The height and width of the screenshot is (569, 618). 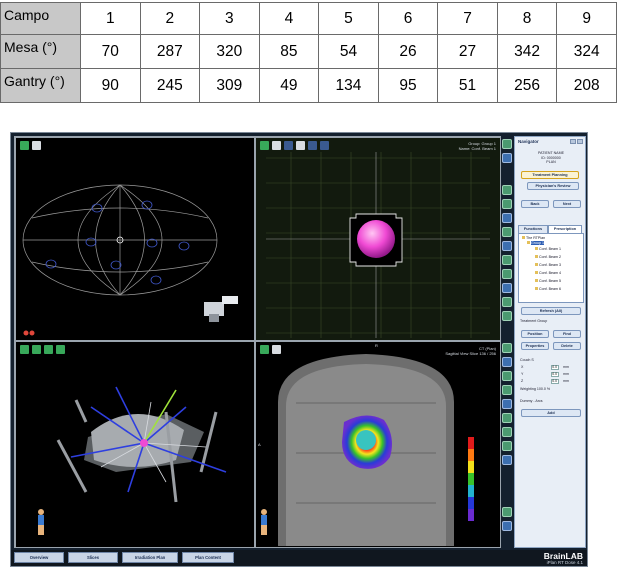 I want to click on add-button: Add, so click(x=551, y=413).